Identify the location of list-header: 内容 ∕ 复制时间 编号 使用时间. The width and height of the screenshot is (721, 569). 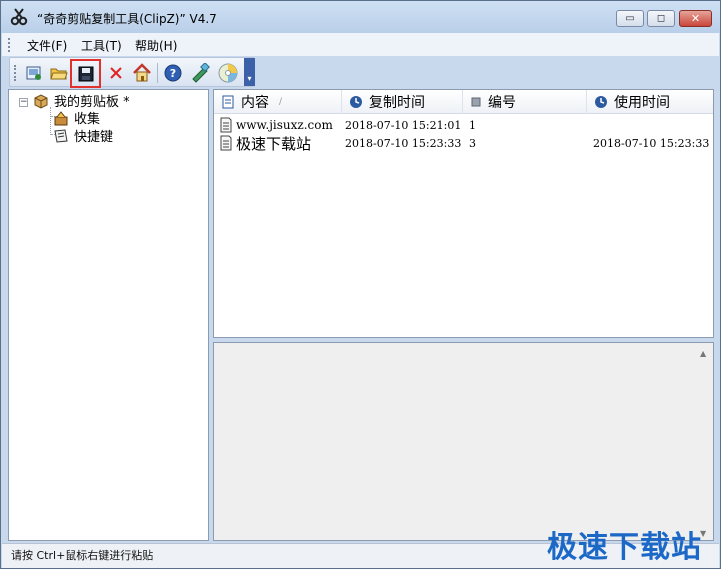
(463, 102).